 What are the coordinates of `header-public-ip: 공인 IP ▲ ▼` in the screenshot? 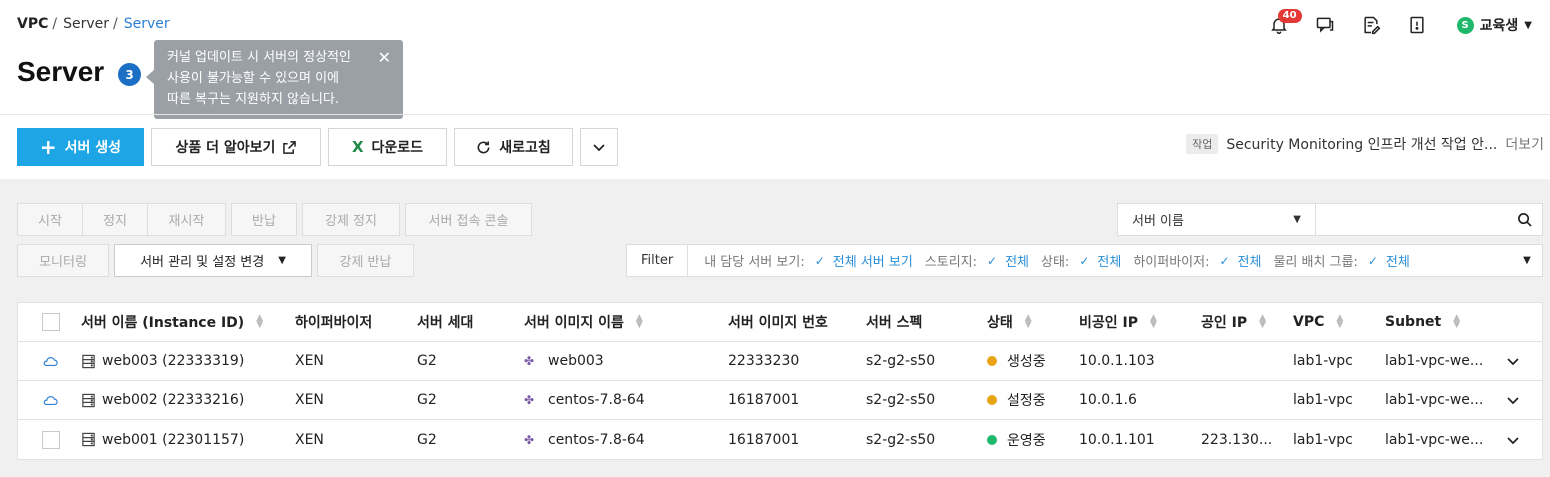 It's located at (1233, 322).